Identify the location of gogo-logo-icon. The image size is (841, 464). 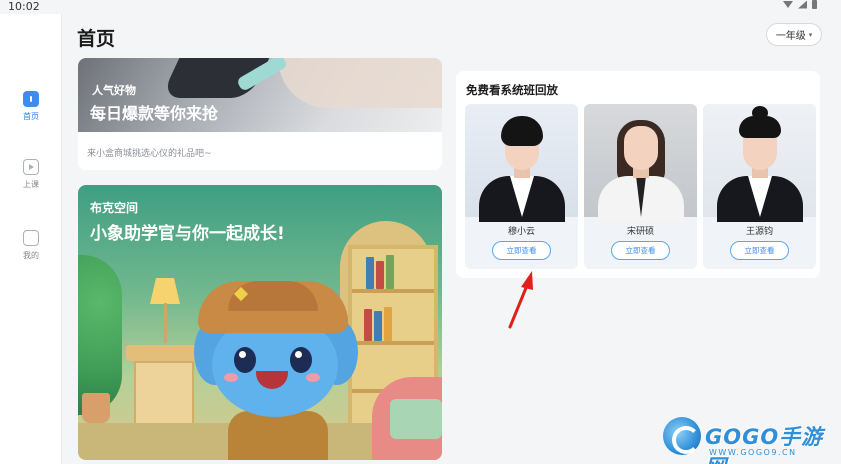
(682, 436).